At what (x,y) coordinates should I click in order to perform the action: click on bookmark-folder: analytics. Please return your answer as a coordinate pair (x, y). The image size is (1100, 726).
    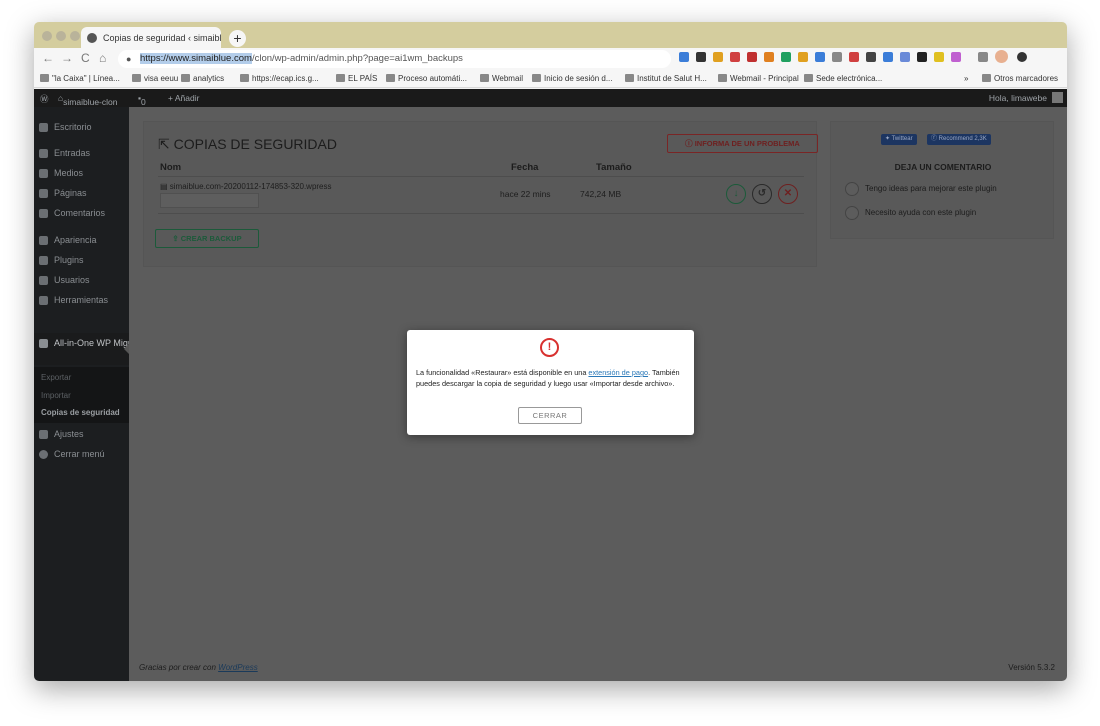
    Looking at the image, I should click on (202, 78).